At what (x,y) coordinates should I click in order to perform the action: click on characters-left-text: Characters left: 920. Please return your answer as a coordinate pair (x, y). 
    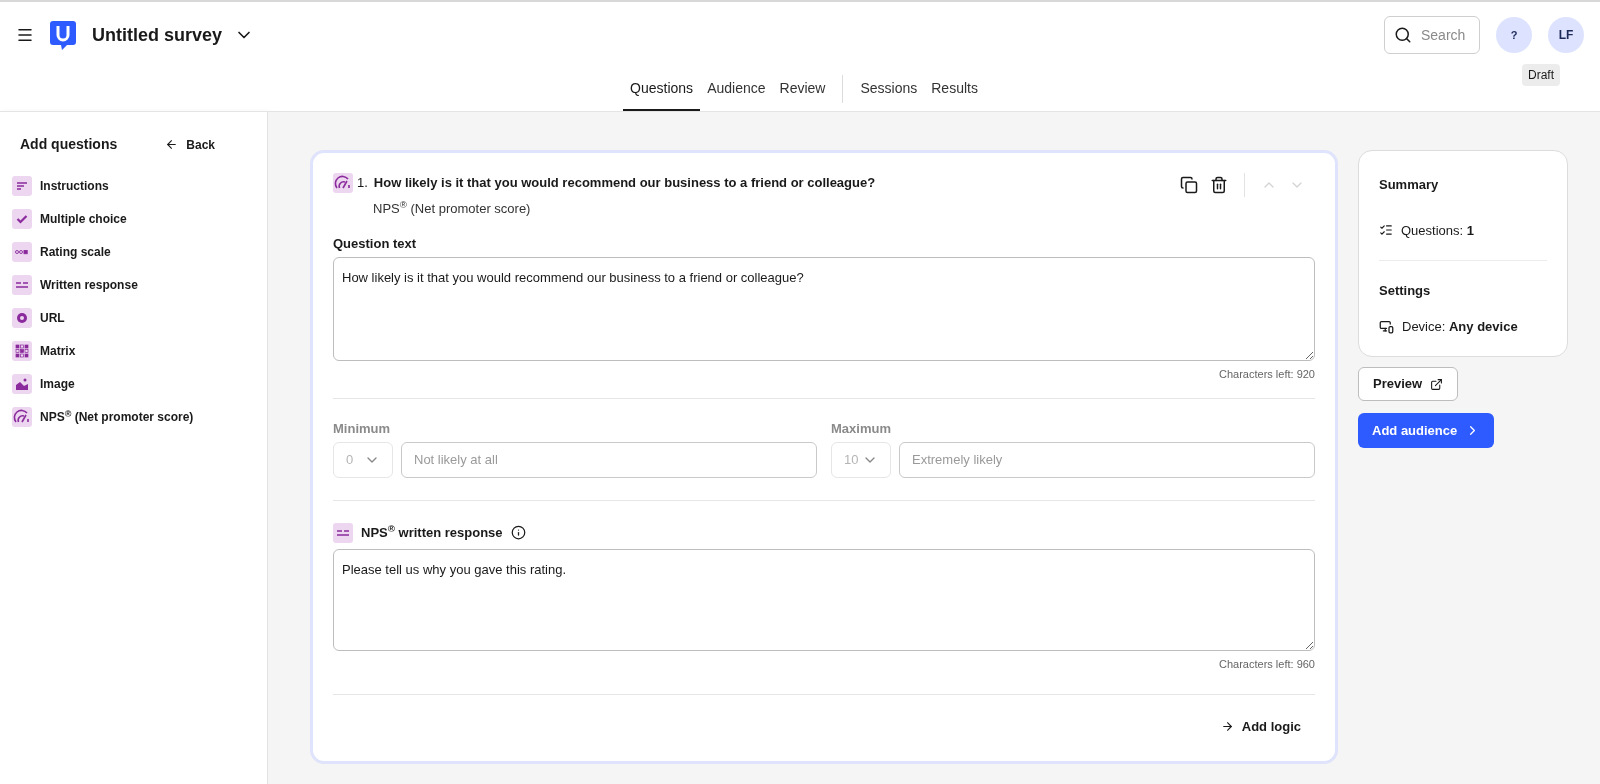
    Looking at the image, I should click on (1267, 374).